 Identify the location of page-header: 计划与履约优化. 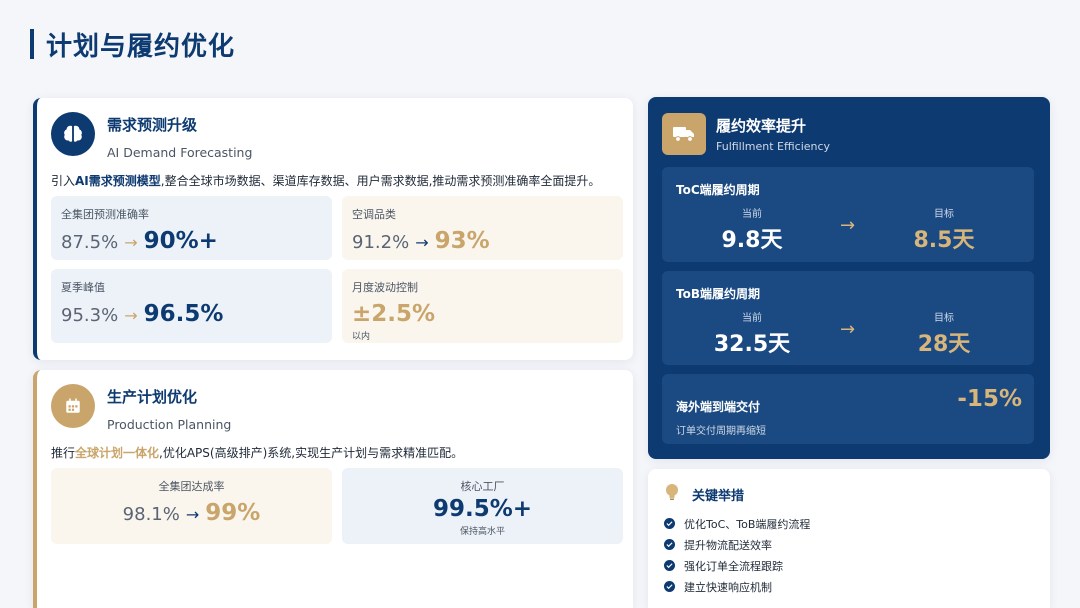
(132, 44).